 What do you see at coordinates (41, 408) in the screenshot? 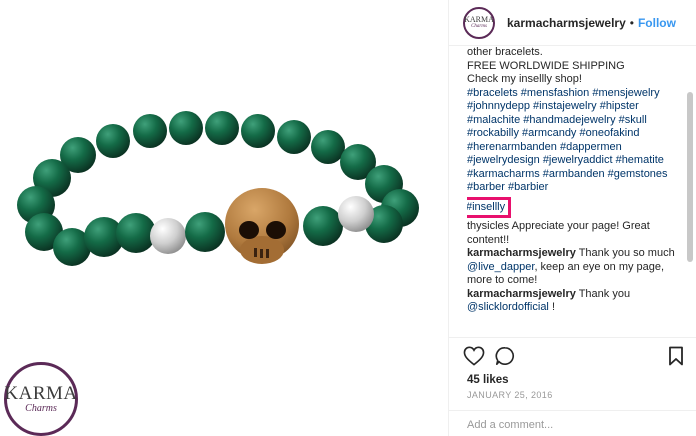
I see `logo-sub-text: Charms` at bounding box center [41, 408].